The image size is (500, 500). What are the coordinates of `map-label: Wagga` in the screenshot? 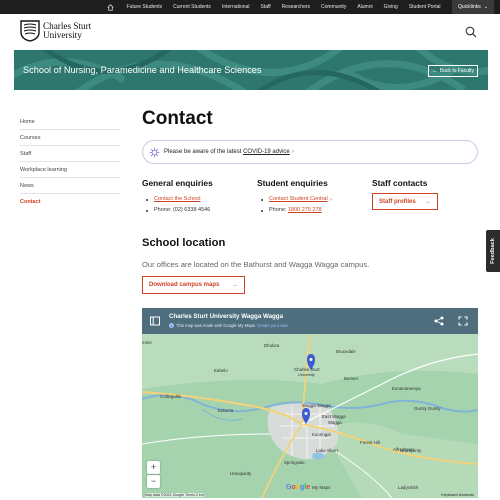 It's located at (335, 422).